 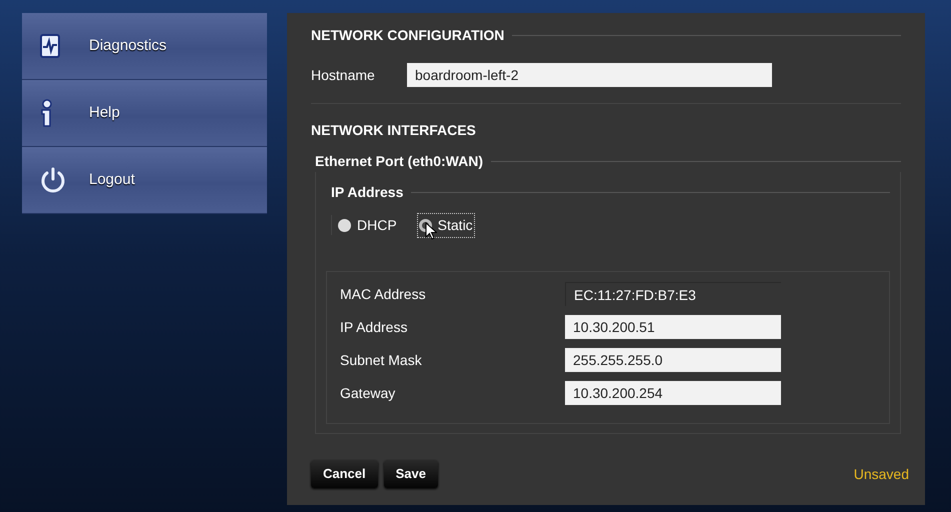 What do you see at coordinates (374, 327) in the screenshot?
I see `field-label: IP Address` at bounding box center [374, 327].